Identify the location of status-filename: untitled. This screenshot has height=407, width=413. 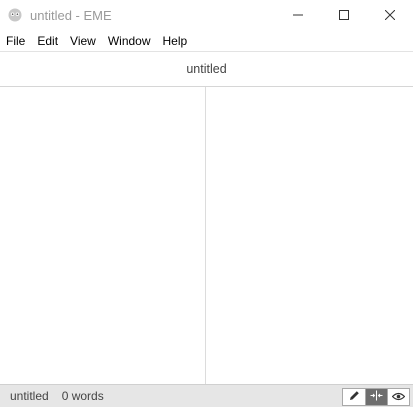
(29, 396).